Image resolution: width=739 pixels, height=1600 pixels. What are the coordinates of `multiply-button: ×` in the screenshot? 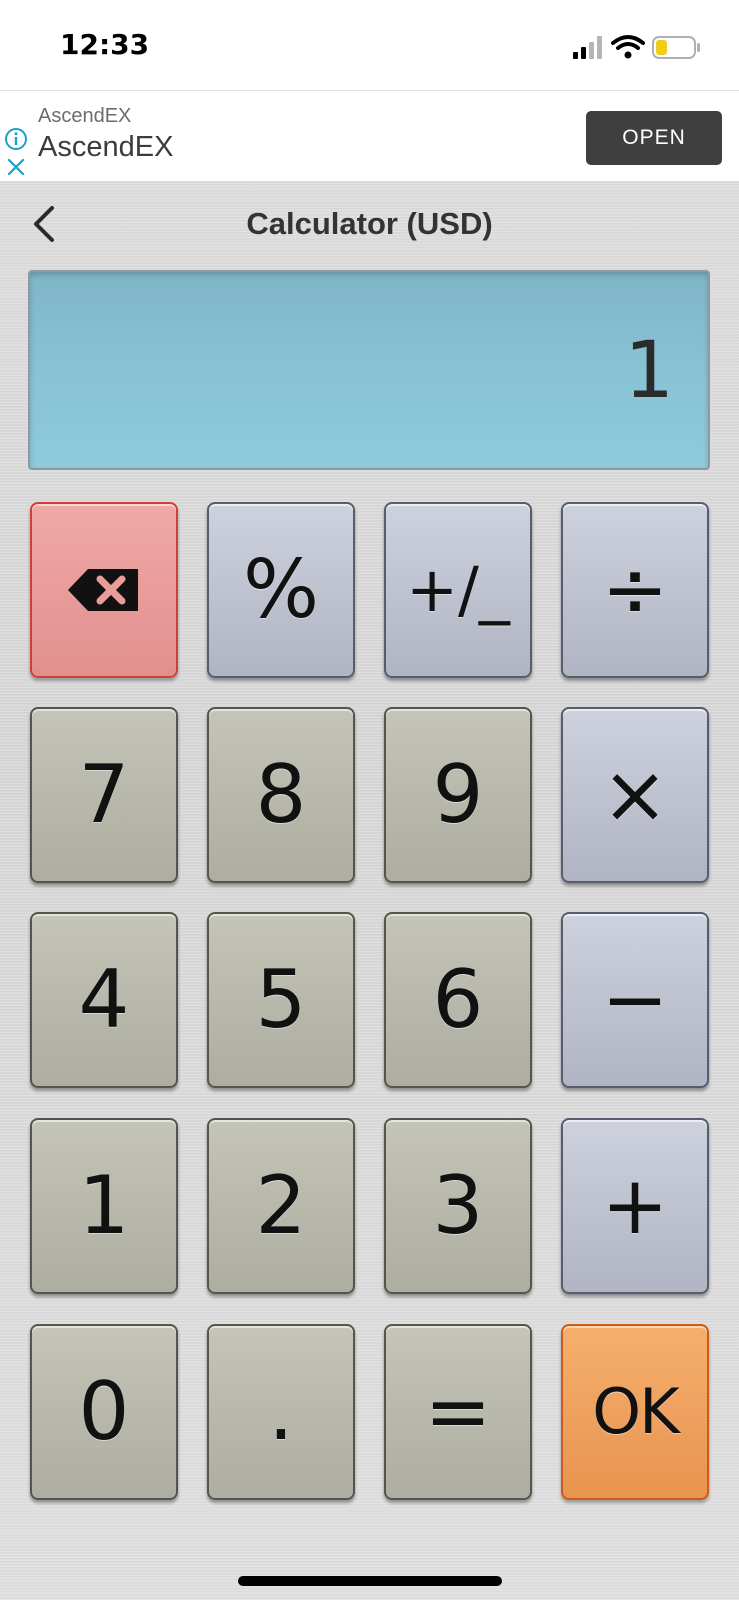 It's located at (635, 795).